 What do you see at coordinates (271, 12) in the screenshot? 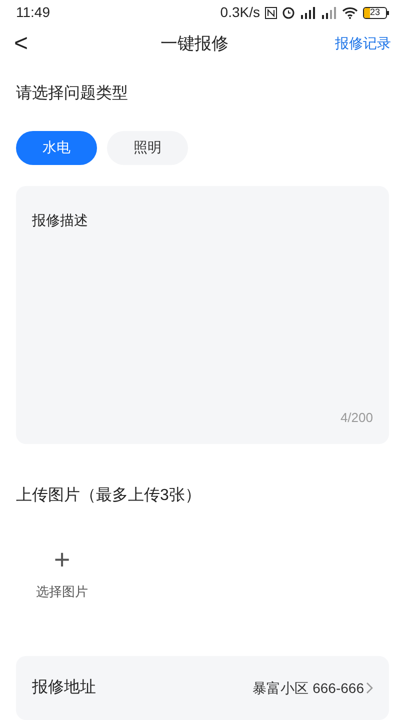
I see `nfc-icon` at bounding box center [271, 12].